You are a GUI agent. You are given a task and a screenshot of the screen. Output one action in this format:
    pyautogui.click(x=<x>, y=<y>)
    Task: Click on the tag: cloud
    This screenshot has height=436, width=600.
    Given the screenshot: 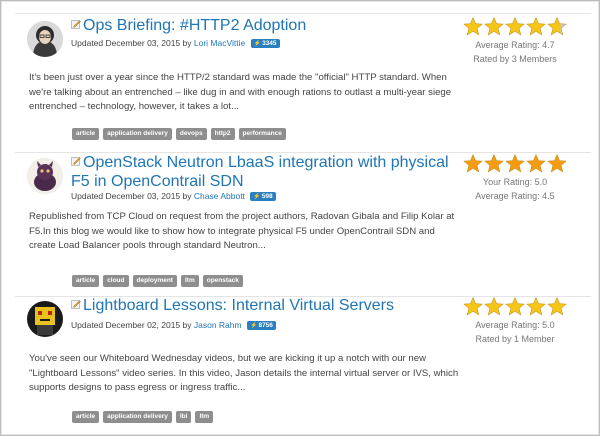 What is the action you would take?
    pyautogui.click(x=116, y=281)
    